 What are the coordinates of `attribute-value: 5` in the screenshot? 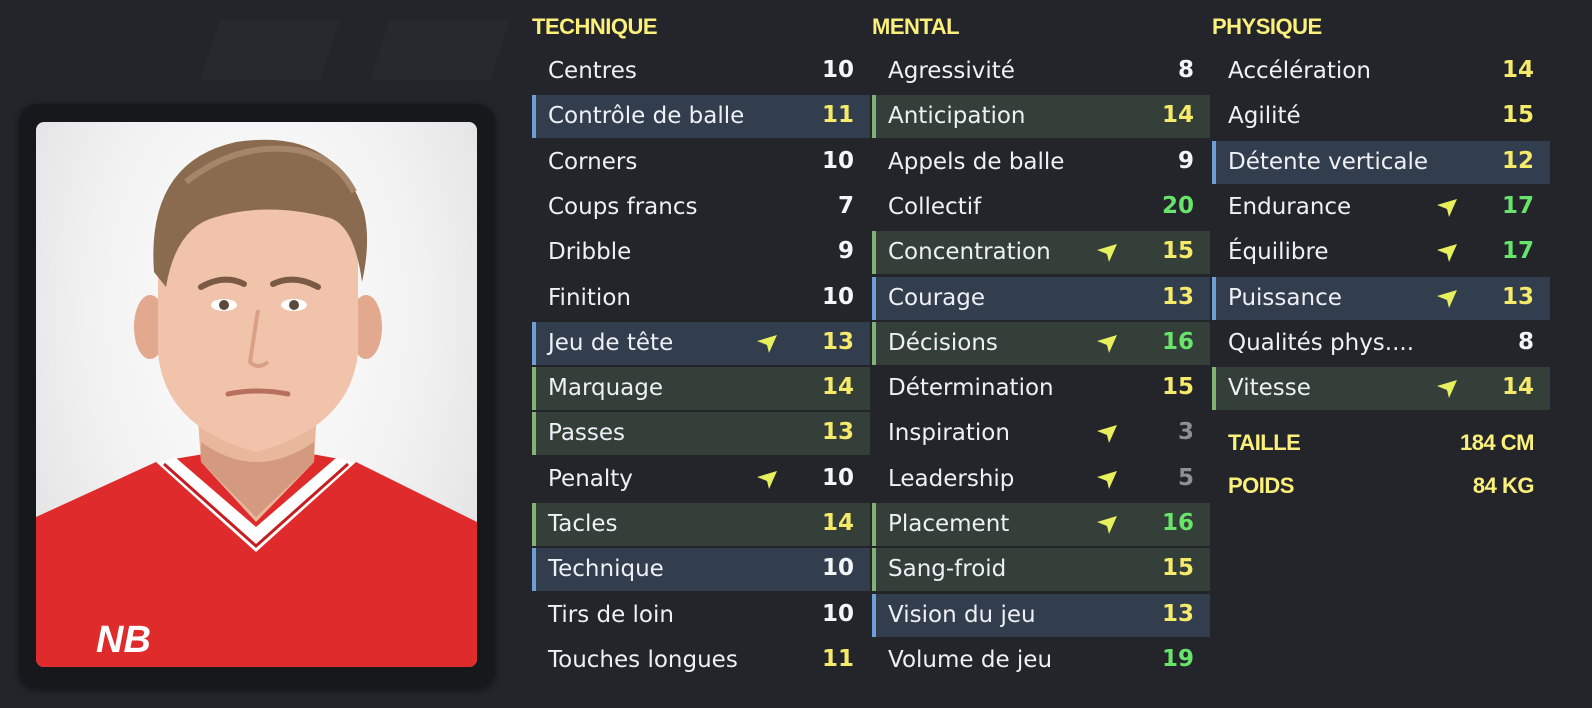 It's located at (1185, 478).